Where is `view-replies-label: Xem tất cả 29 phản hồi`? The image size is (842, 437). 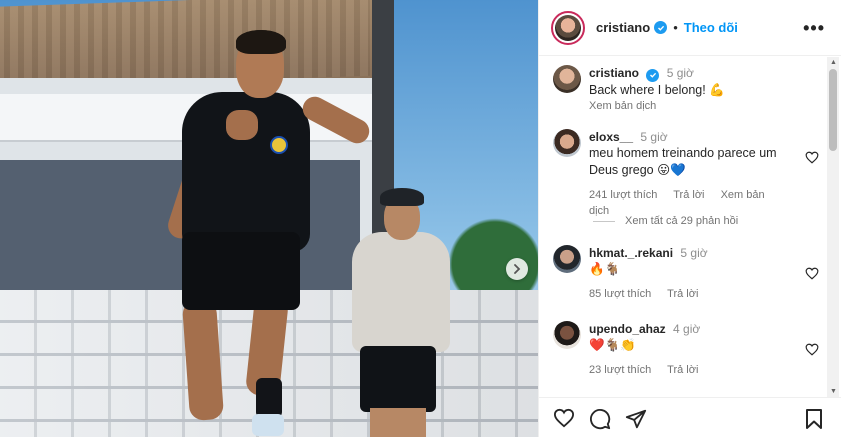
view-replies-label: Xem tất cả 29 phản hồi is located at coordinates (682, 221).